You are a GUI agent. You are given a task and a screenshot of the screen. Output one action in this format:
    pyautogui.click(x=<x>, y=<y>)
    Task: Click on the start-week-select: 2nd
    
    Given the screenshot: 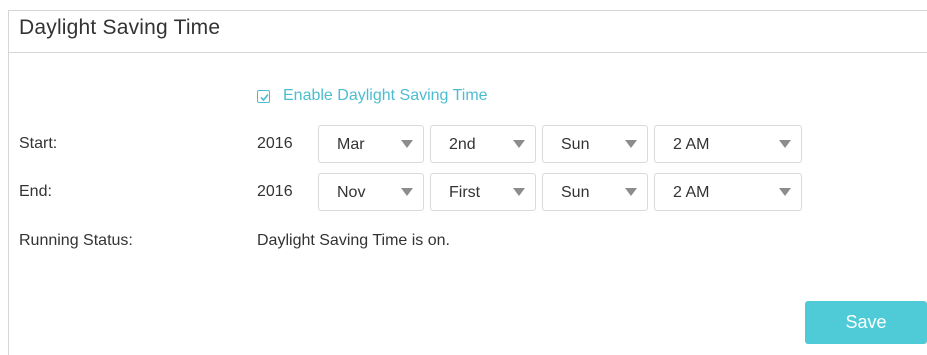 What is the action you would take?
    pyautogui.click(x=483, y=144)
    